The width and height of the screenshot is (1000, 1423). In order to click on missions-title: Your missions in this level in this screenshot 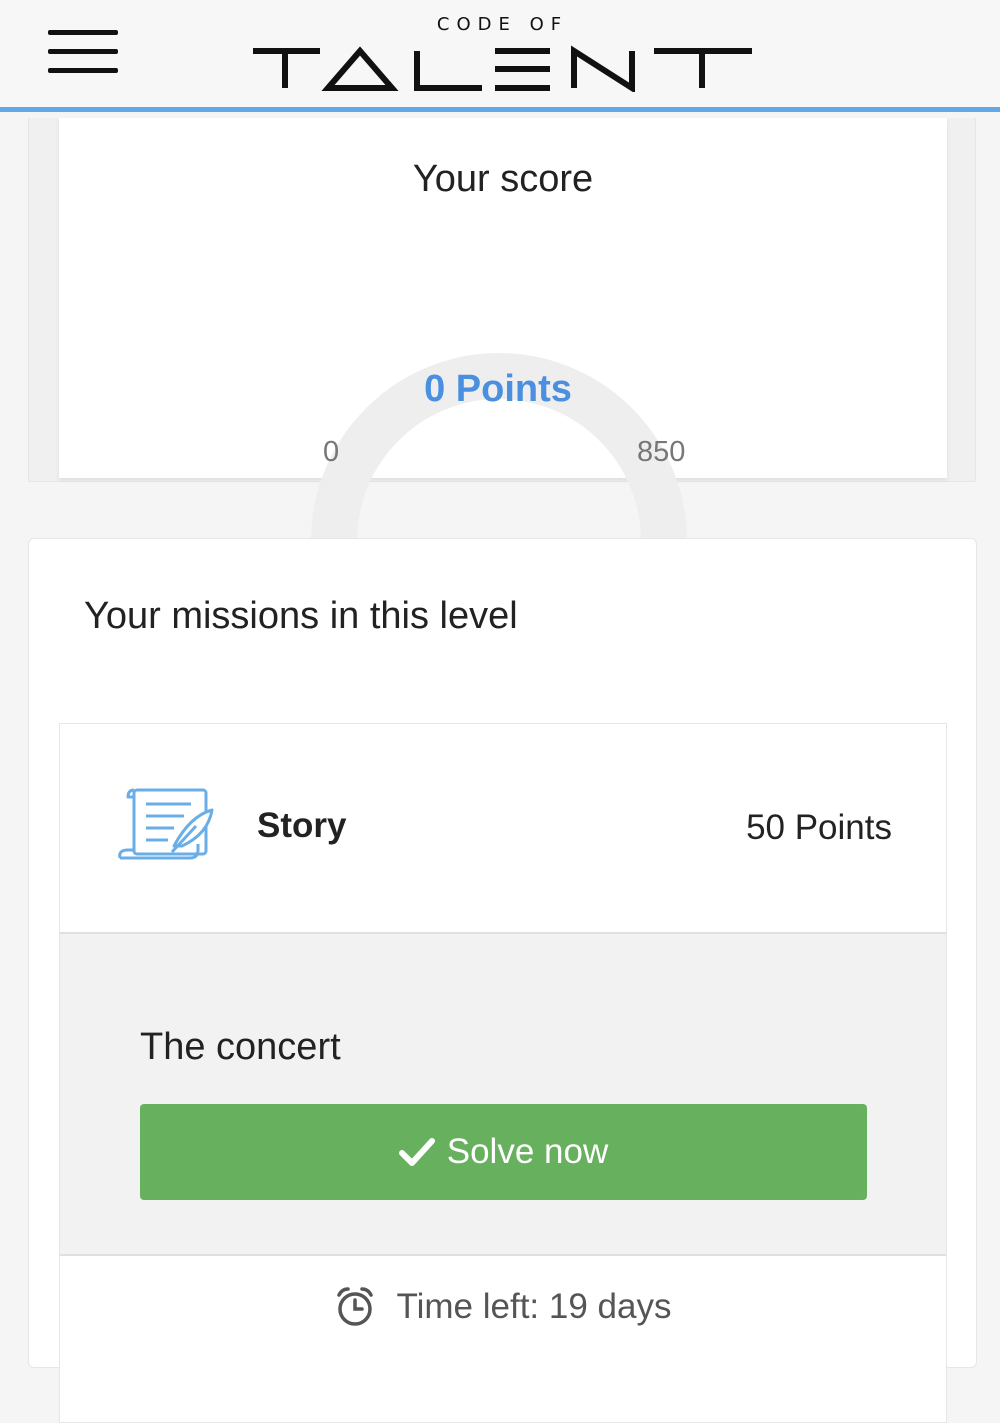, I will do `click(301, 616)`.